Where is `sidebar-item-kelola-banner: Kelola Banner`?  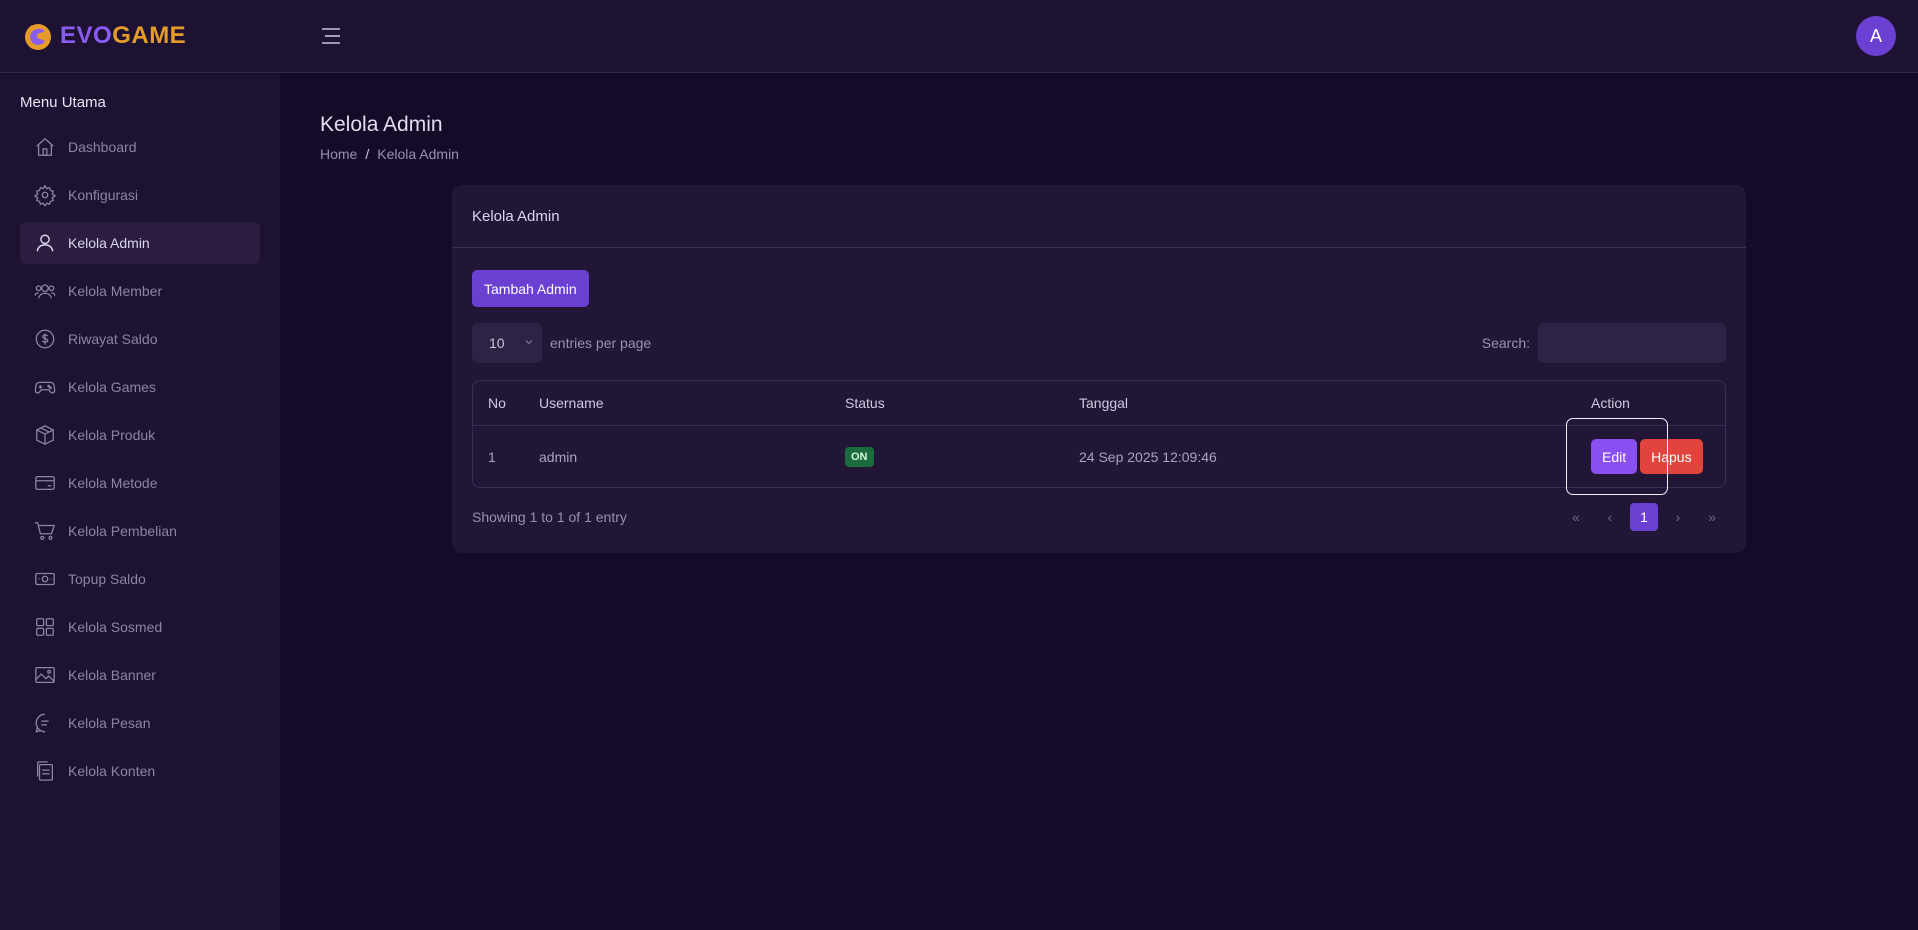 sidebar-item-kelola-banner: Kelola Banner is located at coordinates (140, 675).